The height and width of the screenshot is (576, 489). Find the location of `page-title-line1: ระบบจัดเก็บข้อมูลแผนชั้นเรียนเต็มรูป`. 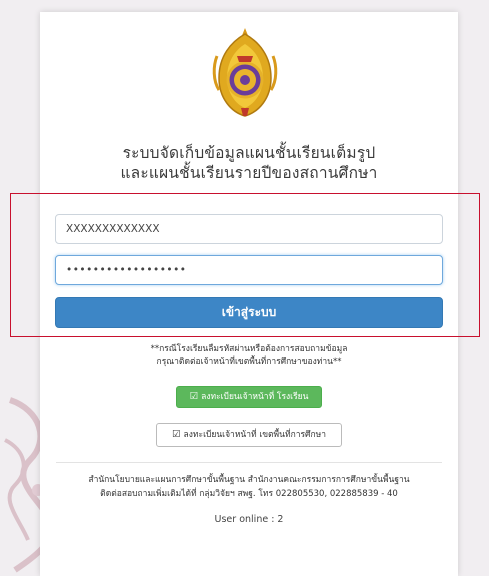

page-title-line1: ระบบจัดเก็บข้อมูลแผนชั้นเรียนเต็มรูป is located at coordinates (249, 153).